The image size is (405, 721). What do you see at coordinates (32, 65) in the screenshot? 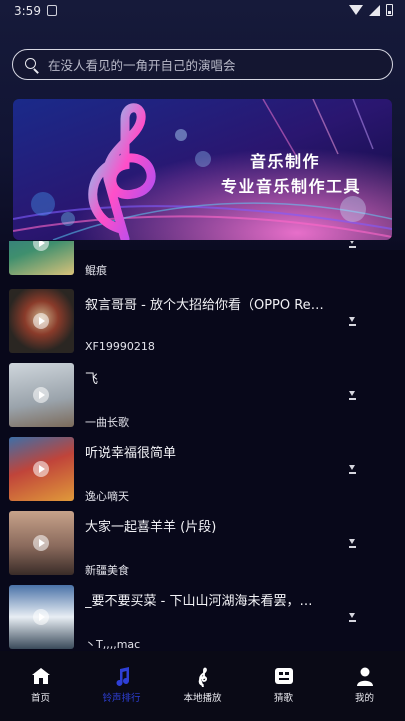
I see `search-icon` at bounding box center [32, 65].